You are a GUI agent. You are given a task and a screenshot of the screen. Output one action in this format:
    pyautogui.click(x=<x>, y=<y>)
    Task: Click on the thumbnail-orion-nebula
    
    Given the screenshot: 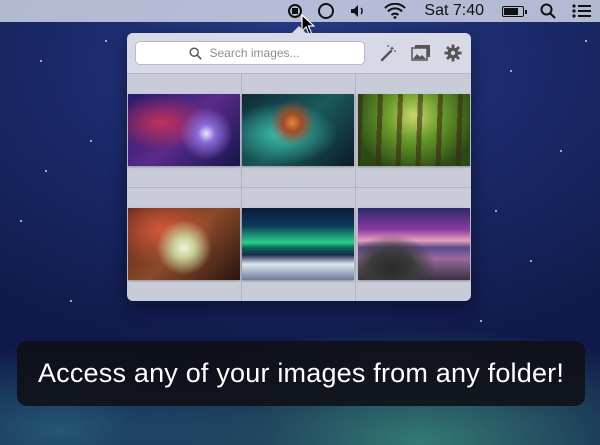 What is the action you would take?
    pyautogui.click(x=183, y=244)
    